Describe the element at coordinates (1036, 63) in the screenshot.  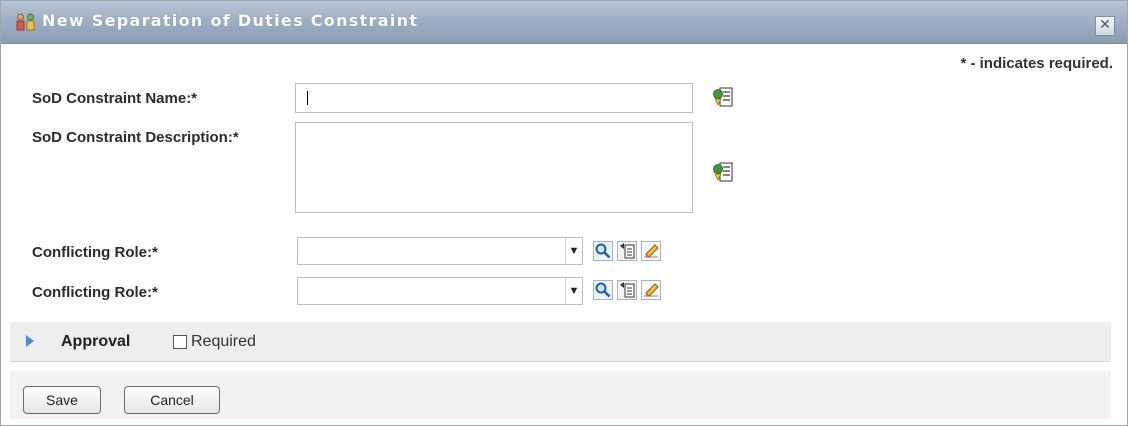
I see `required-note: * - indicates required.` at that location.